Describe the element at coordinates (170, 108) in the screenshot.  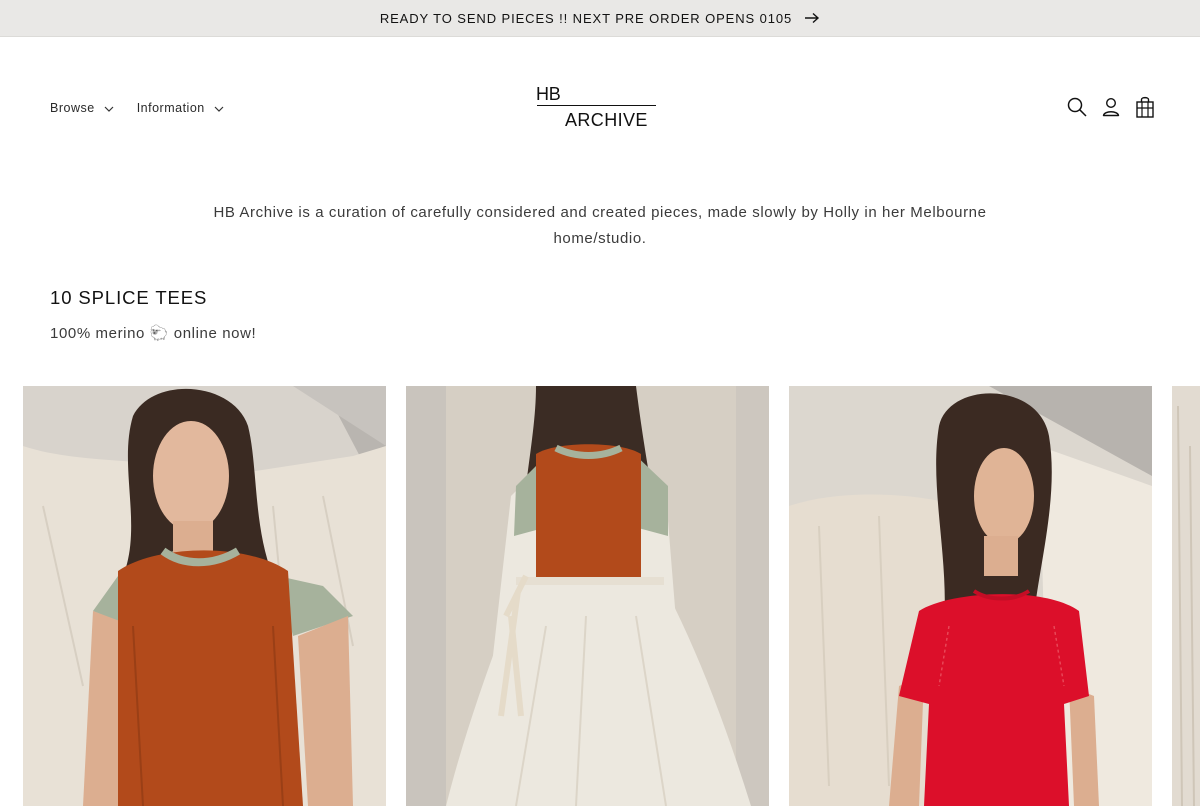
I see `nav-information-label: Information` at that location.